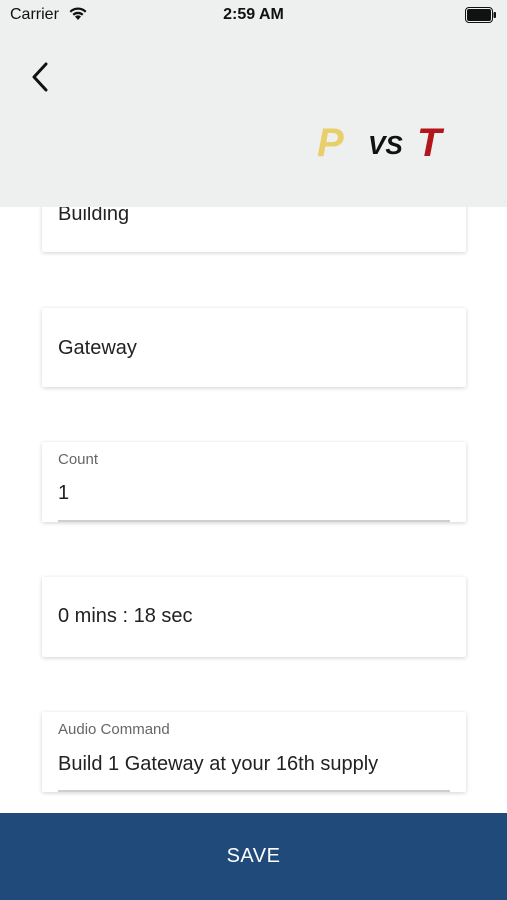 The height and width of the screenshot is (900, 507). I want to click on logo-vs: VS, so click(385, 145).